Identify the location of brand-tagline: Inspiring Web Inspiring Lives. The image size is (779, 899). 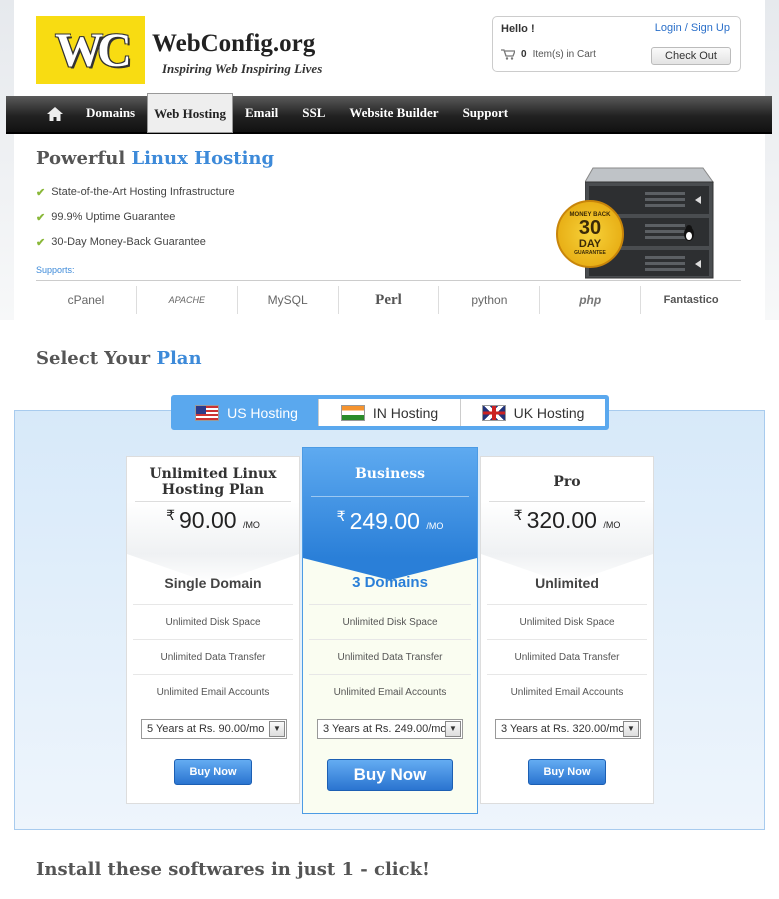
(242, 68).